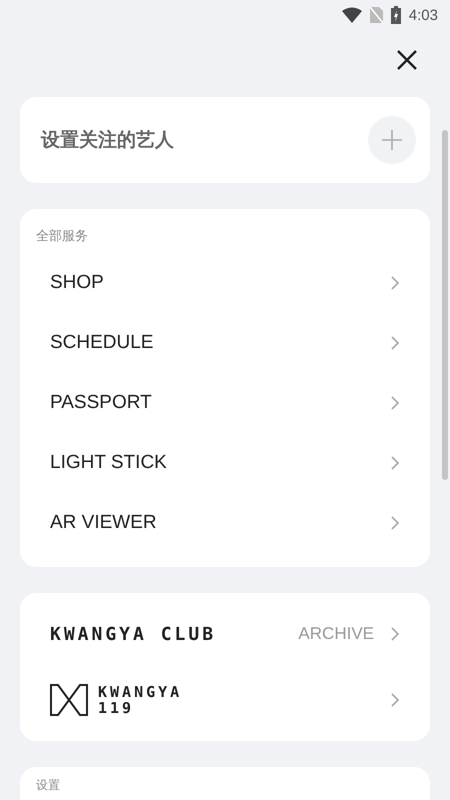 Image resolution: width=450 pixels, height=800 pixels. Describe the element at coordinates (133, 634) in the screenshot. I see `club-logo-text: KWANGYA CLUB` at that location.